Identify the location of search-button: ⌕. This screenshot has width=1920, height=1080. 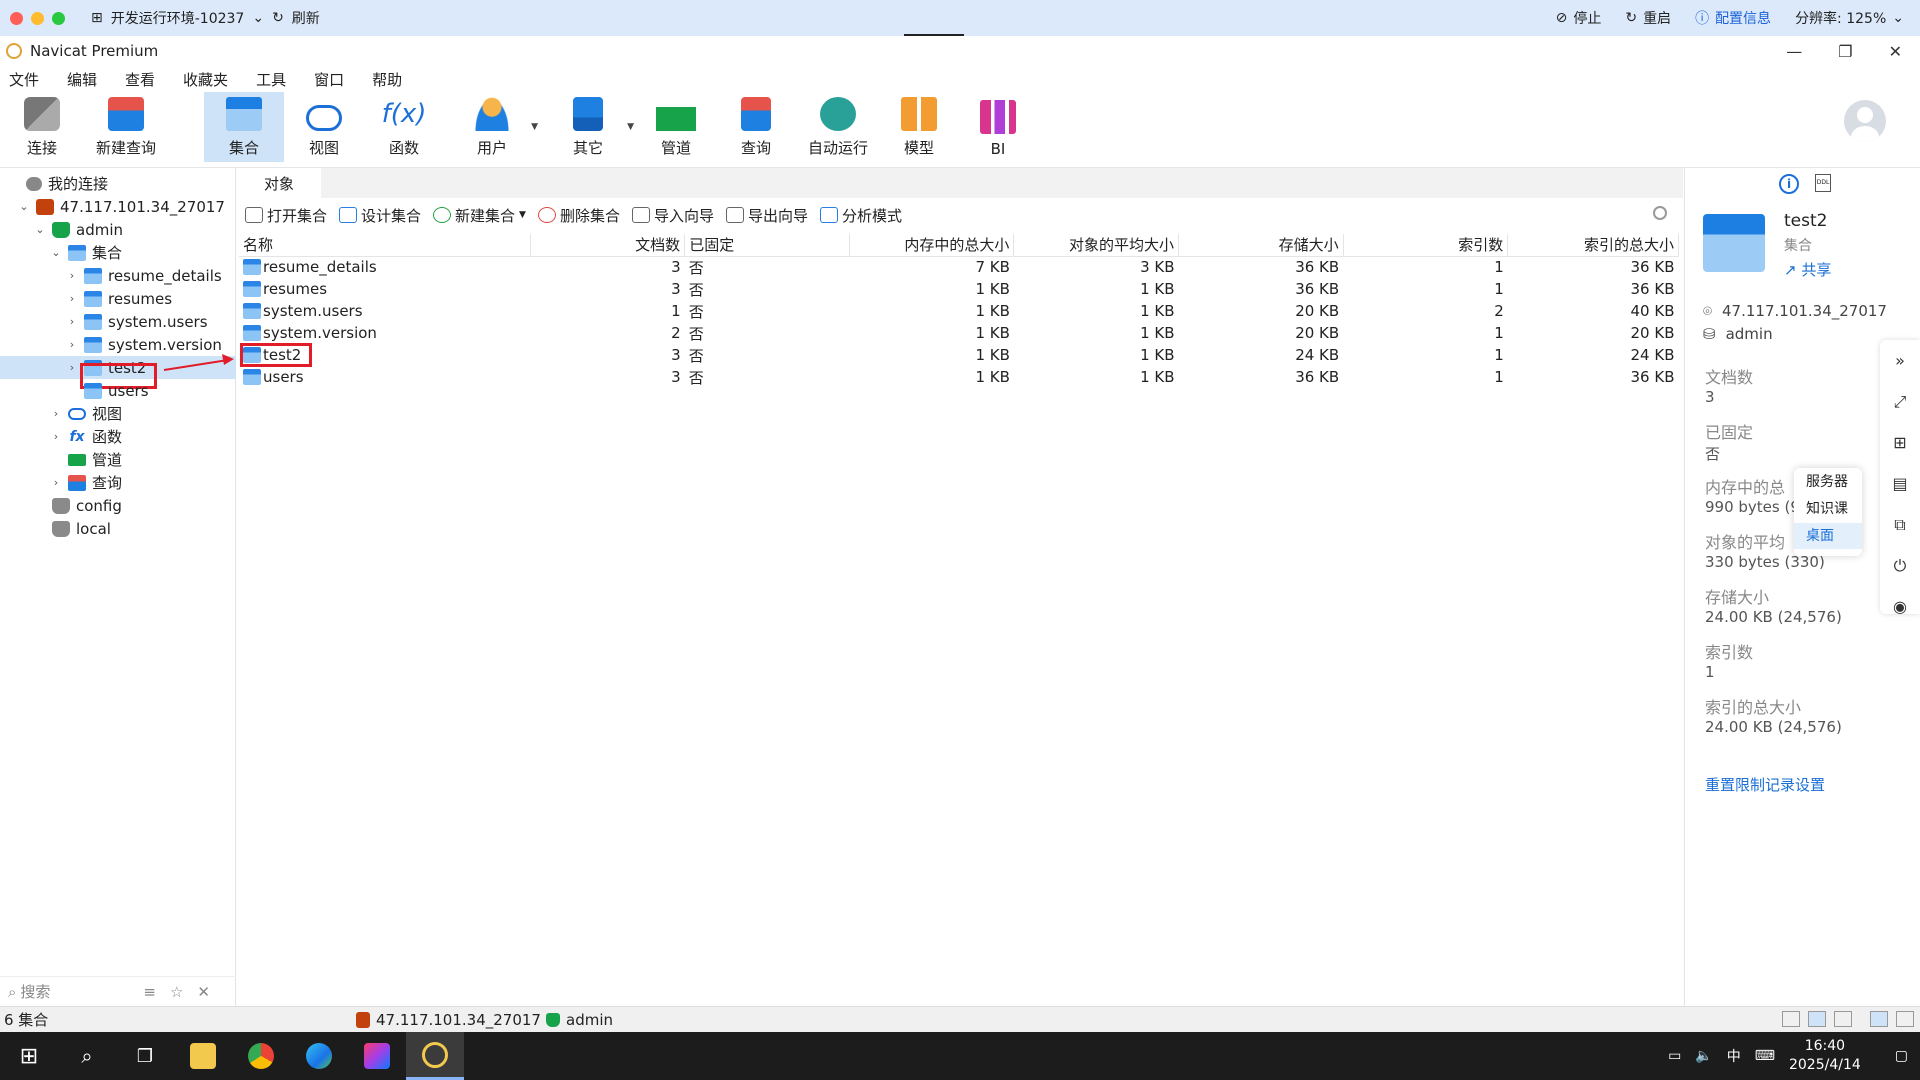
(87, 1056).